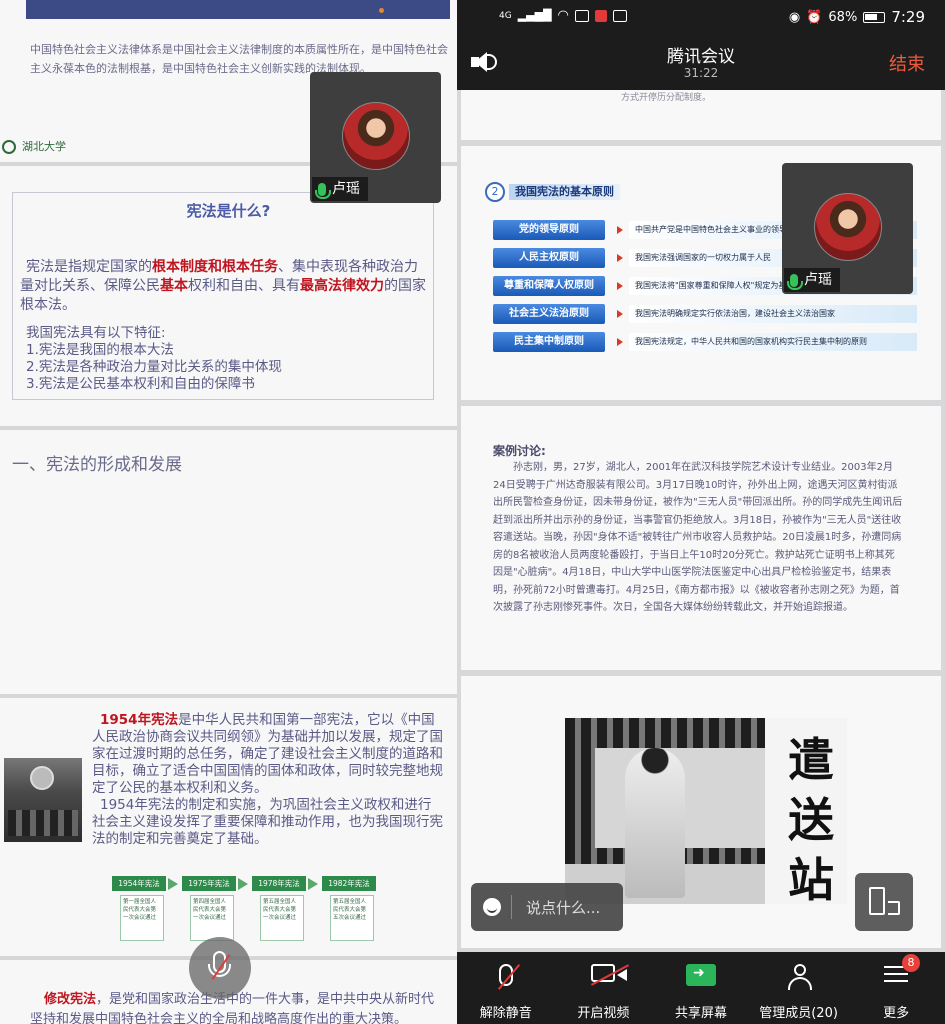 This screenshot has width=945, height=1024. Describe the element at coordinates (549, 258) in the screenshot. I see `principle-label: 人民主权原则` at that location.